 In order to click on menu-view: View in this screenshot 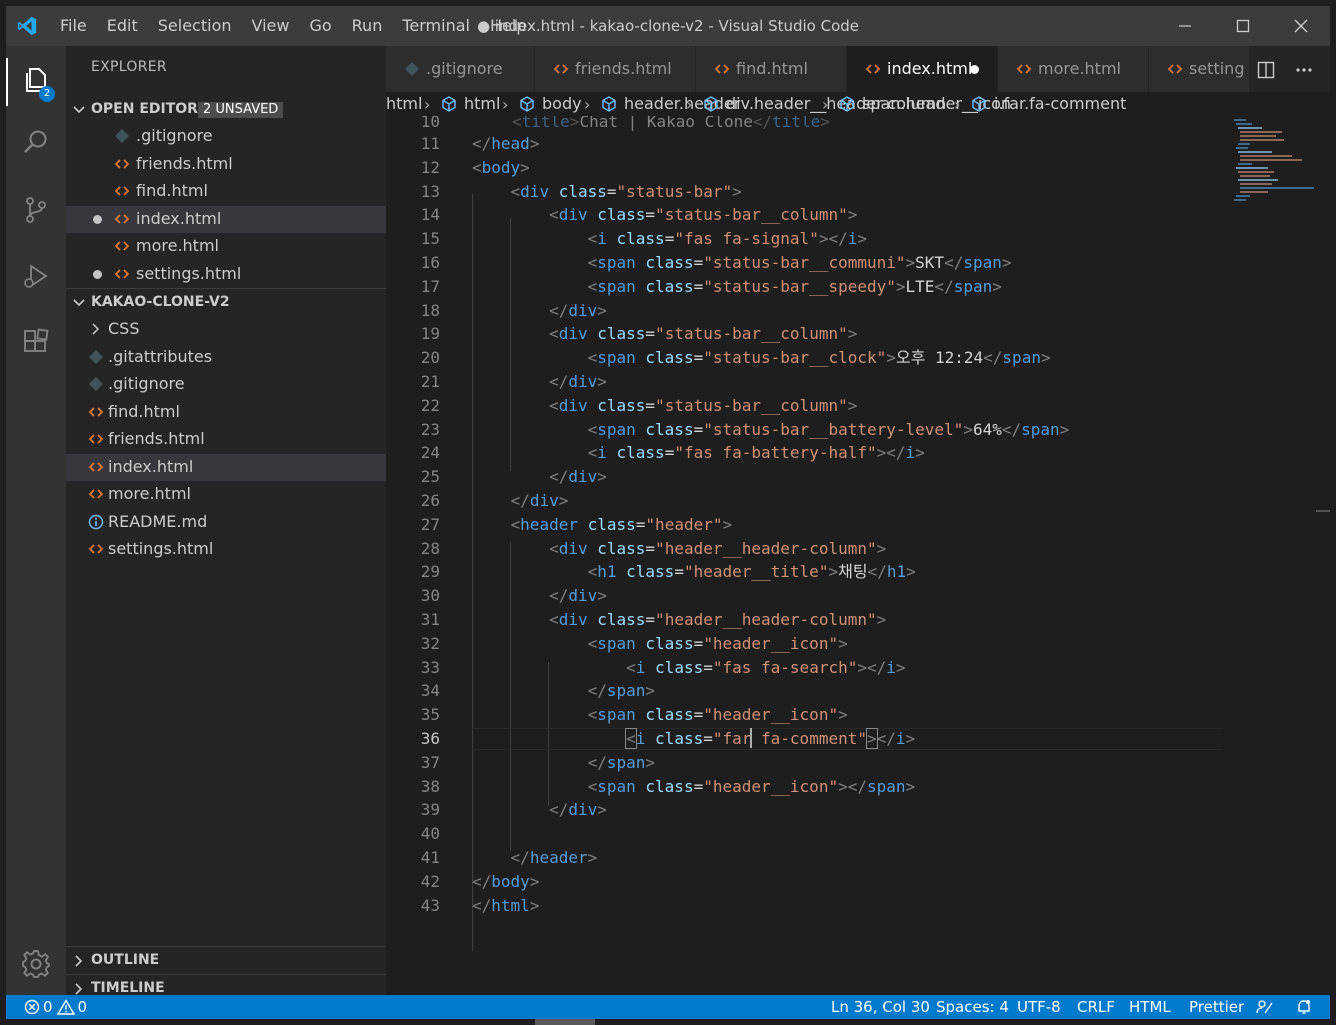, I will do `click(271, 26)`.